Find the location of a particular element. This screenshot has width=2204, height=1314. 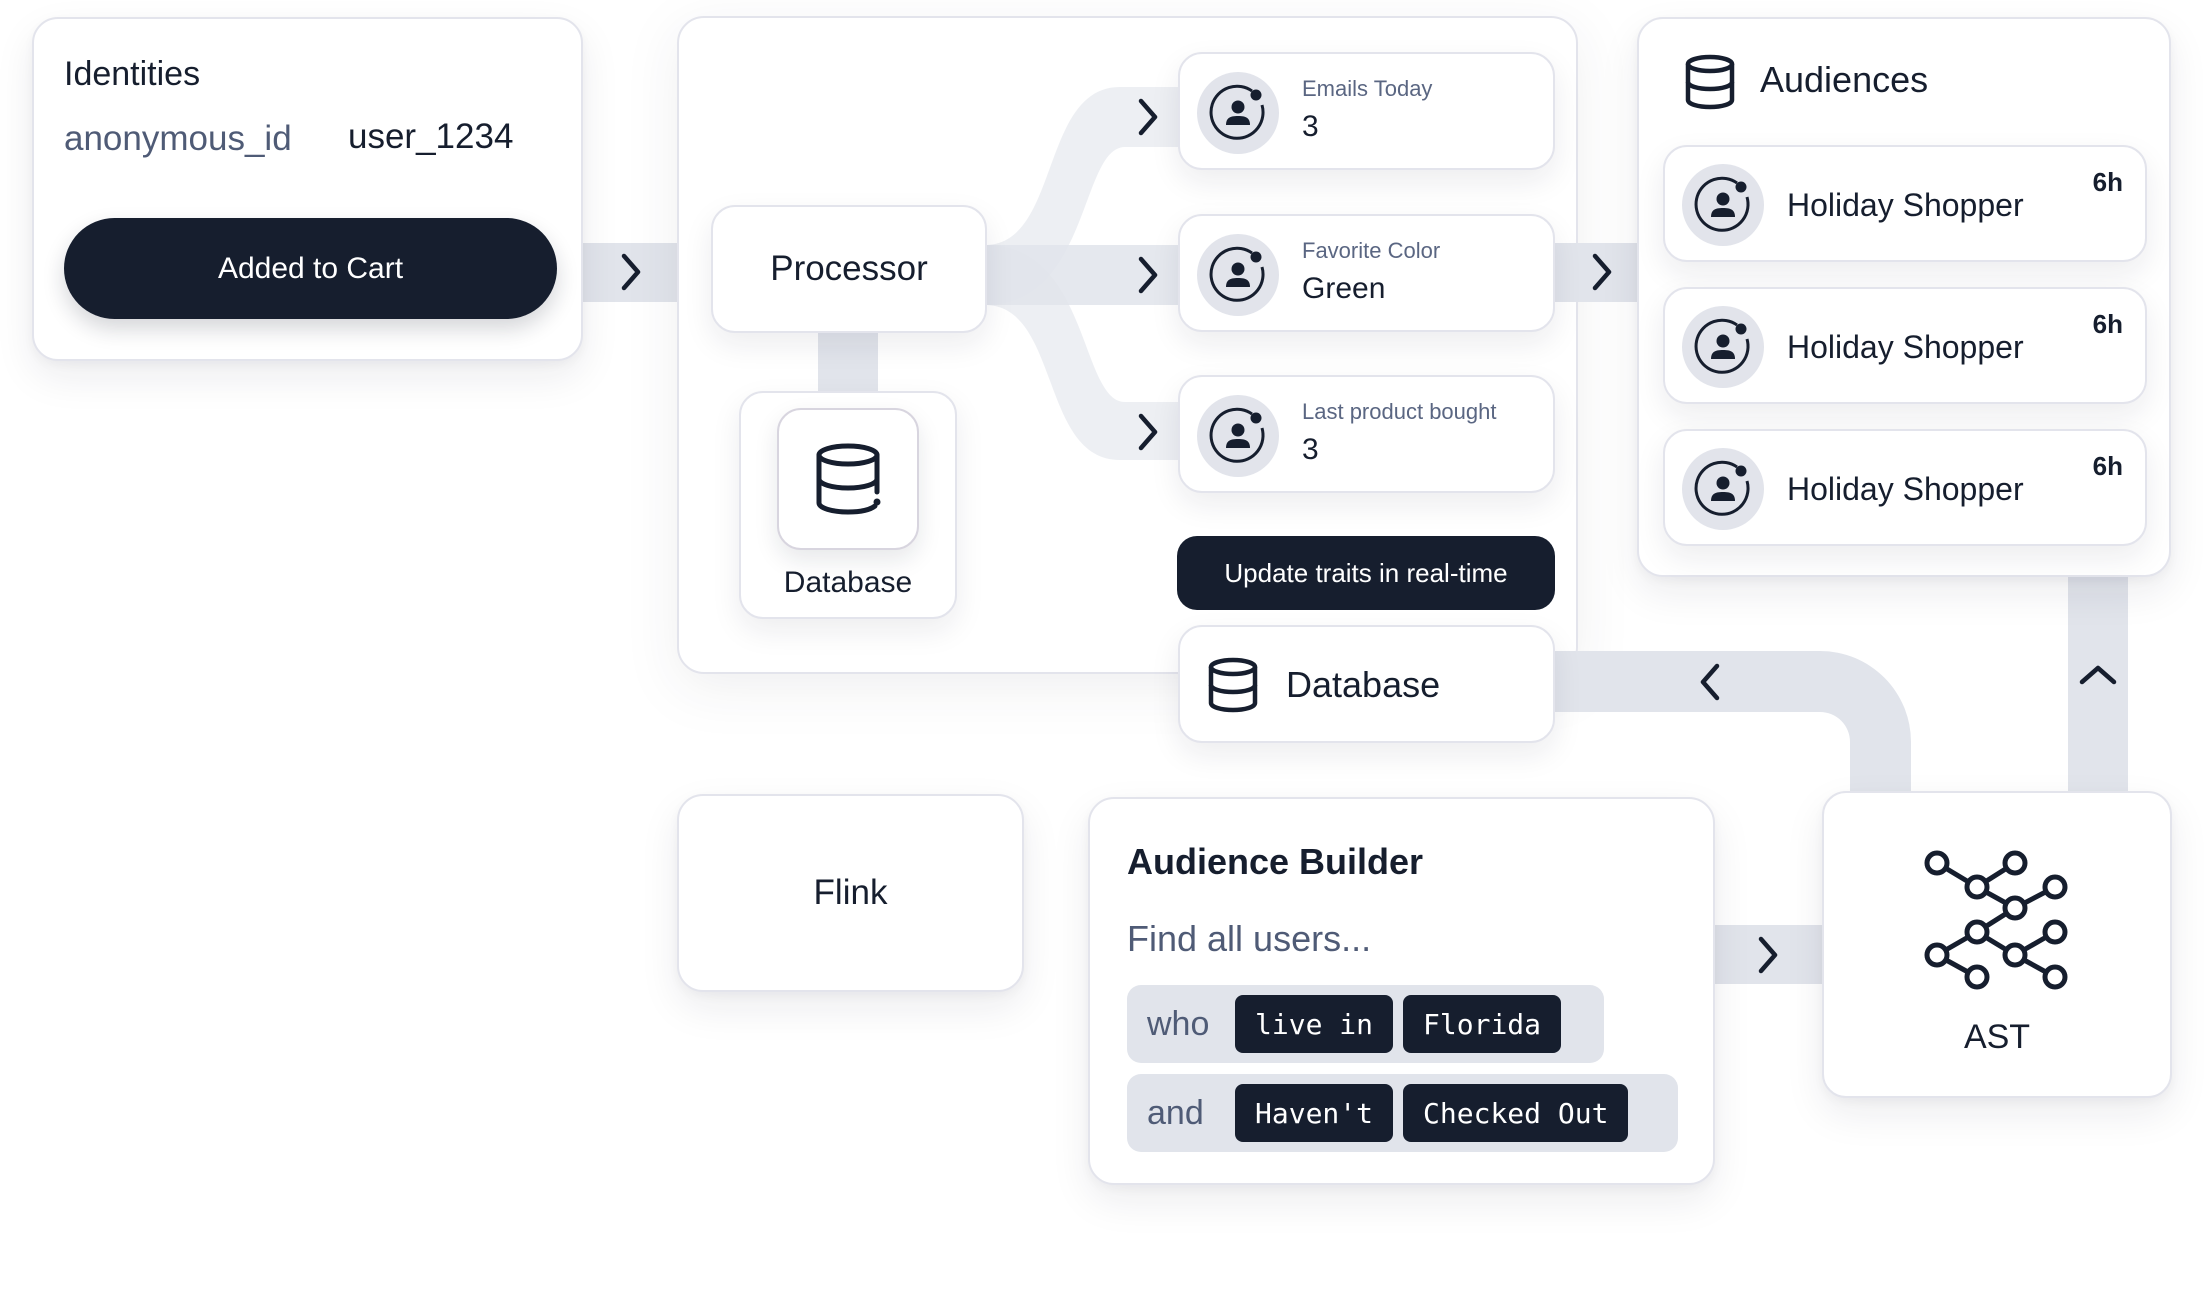

condition-row: and Haven't Checked Out is located at coordinates (1402, 1113).